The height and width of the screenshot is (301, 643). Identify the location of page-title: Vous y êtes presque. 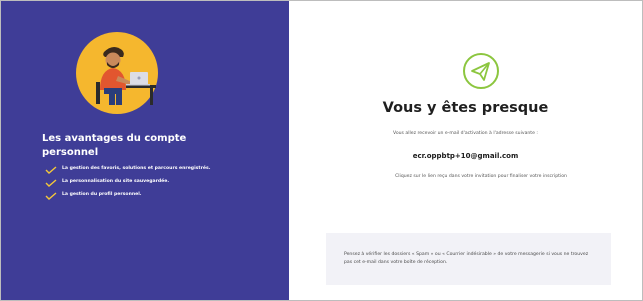
(465, 108).